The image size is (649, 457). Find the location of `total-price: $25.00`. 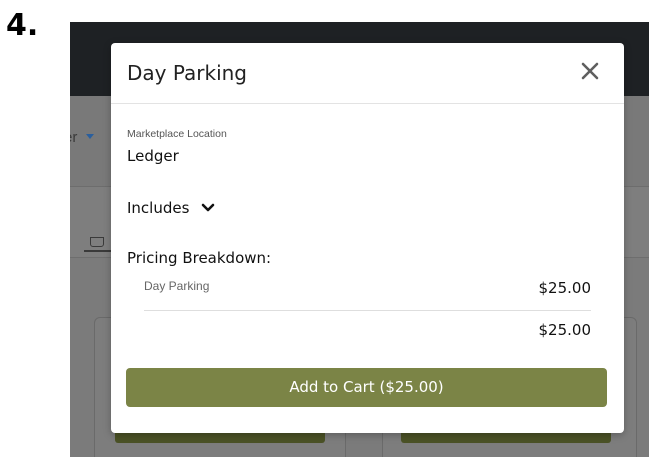

total-price: $25.00 is located at coordinates (565, 330).